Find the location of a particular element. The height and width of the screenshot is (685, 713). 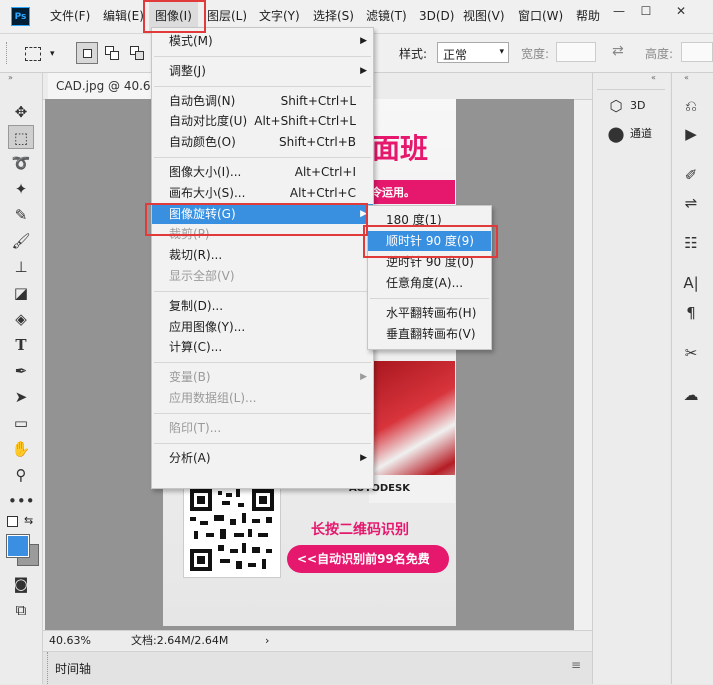

menu-item-label: 自动色调(N) is located at coordinates (202, 100).